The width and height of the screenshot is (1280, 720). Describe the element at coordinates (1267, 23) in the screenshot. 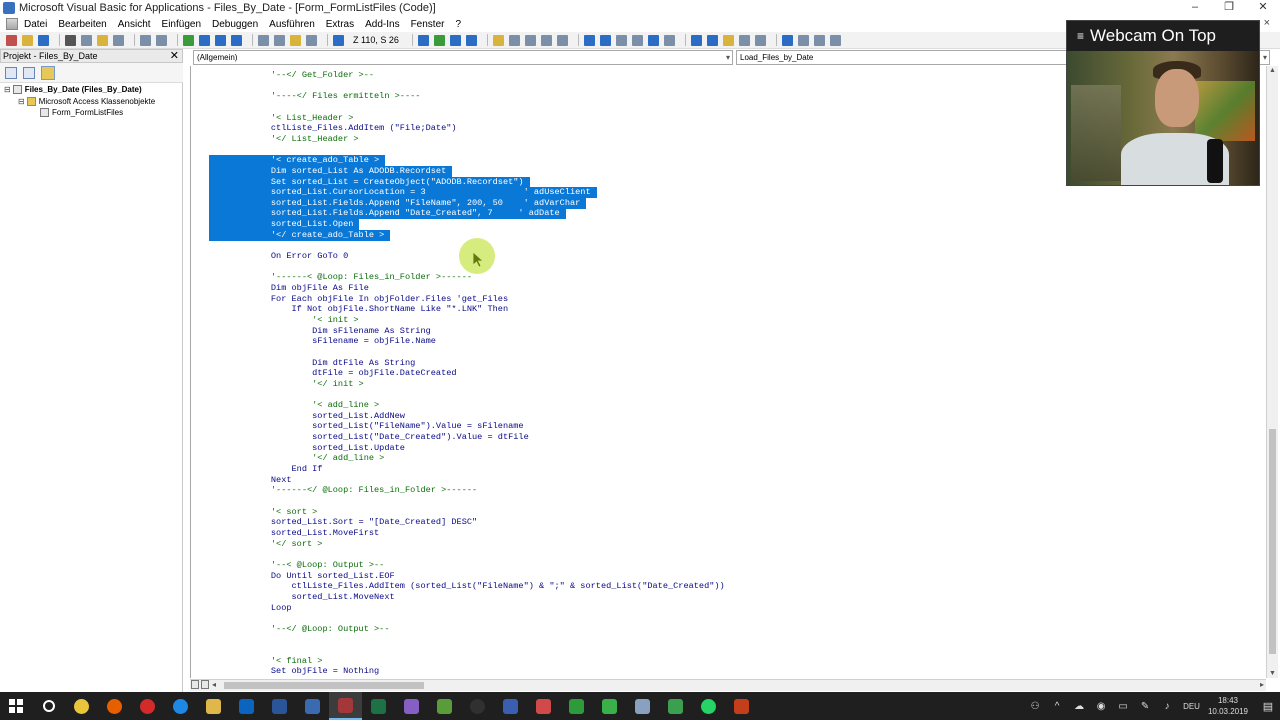

I see `close-code-window-button: ×` at that location.